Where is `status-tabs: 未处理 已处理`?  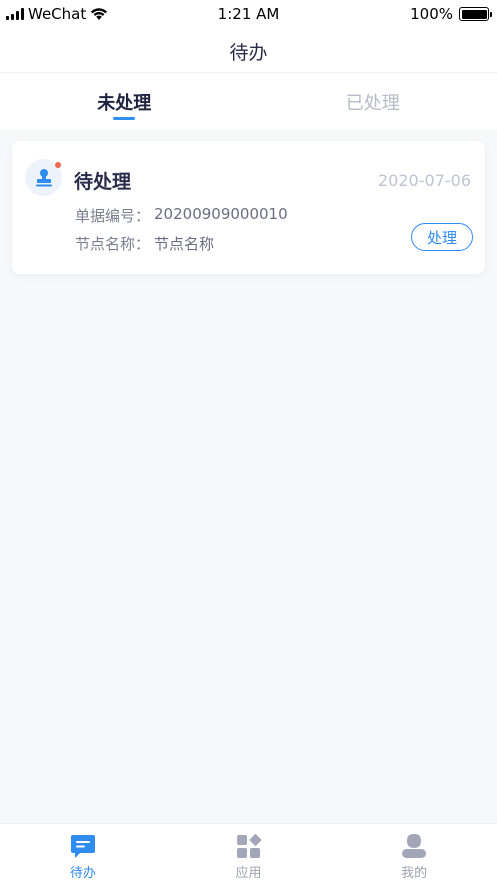
status-tabs: 未处理 已处理 is located at coordinates (248, 101).